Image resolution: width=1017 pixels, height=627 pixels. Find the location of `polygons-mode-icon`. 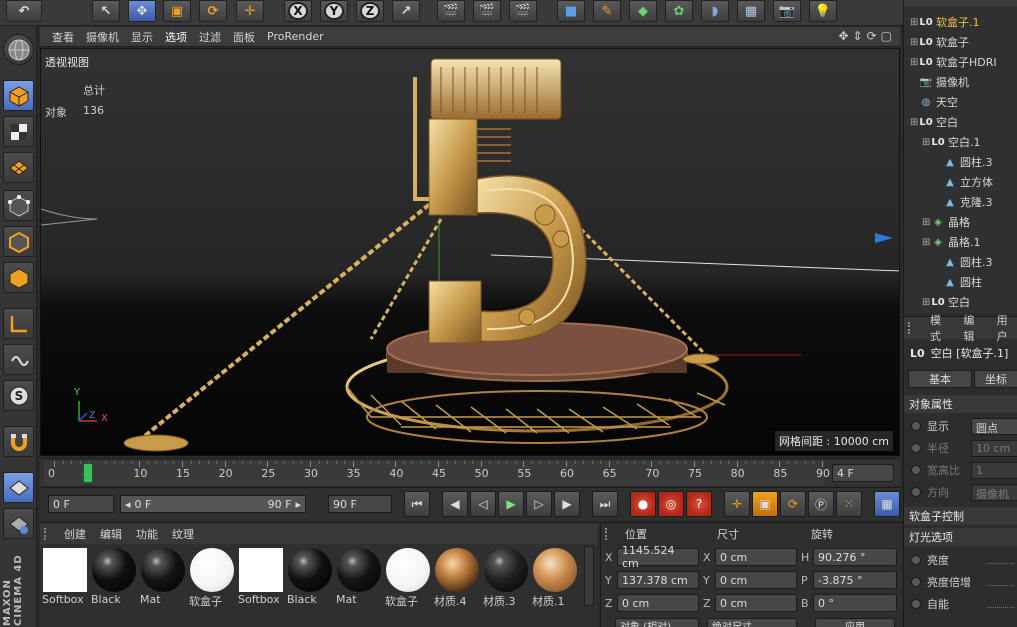

polygons-mode-icon is located at coordinates (18, 277).